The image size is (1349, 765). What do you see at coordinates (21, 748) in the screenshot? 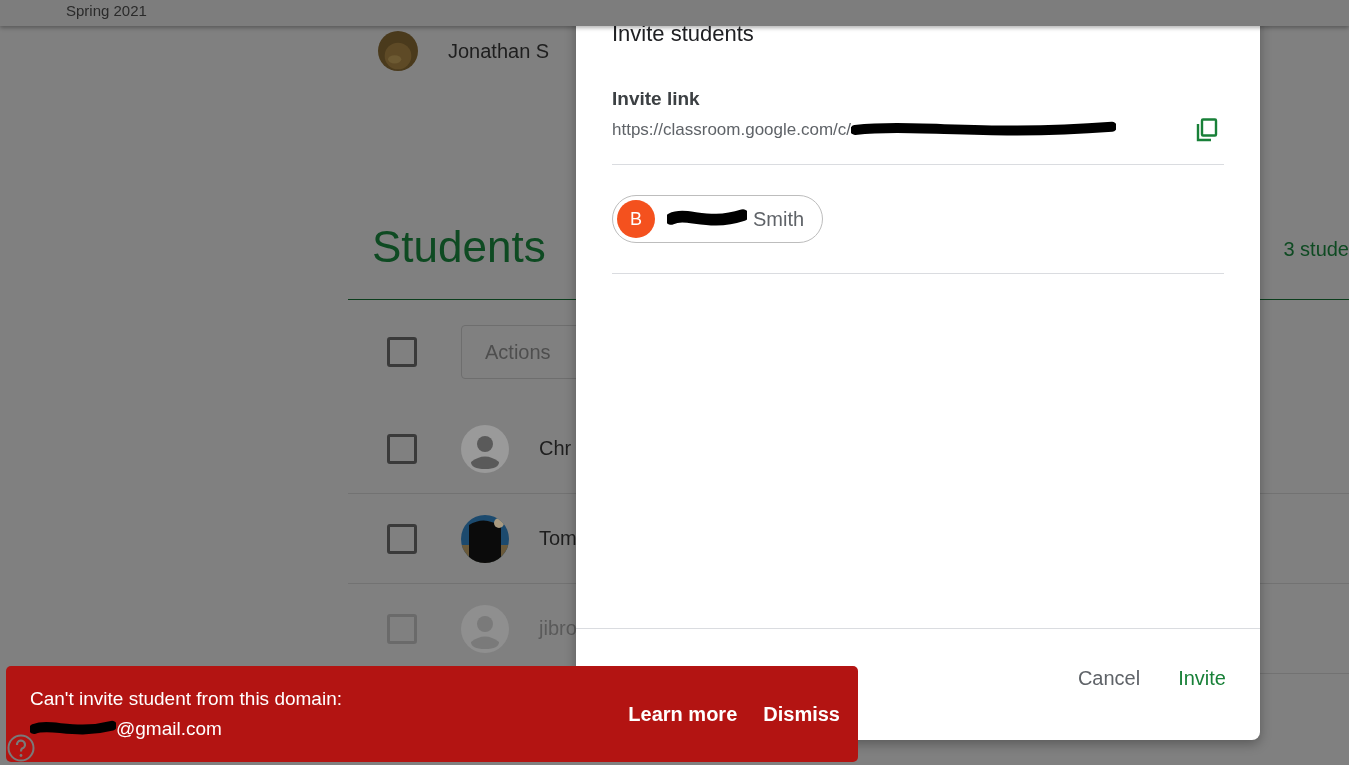
I see `help-icon` at bounding box center [21, 748].